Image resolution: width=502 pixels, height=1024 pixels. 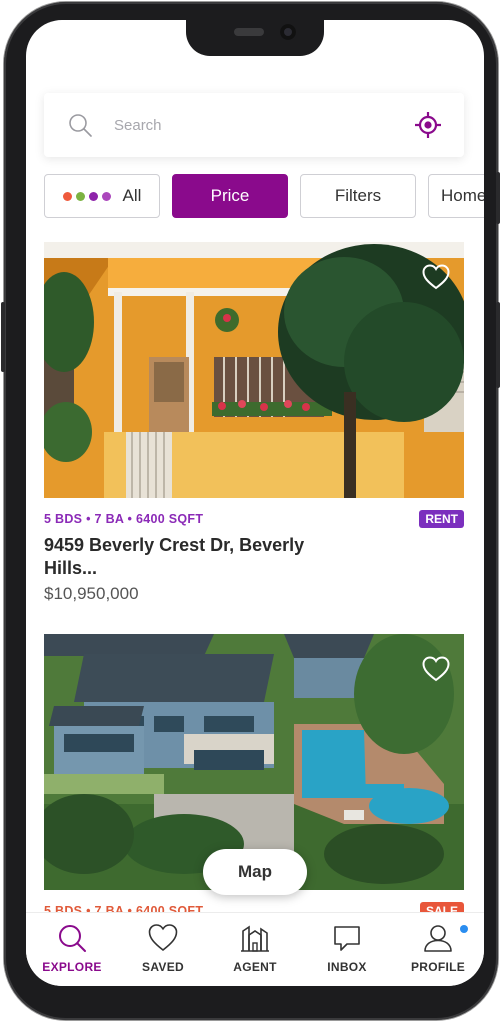 I want to click on category-dots-icon, so click(x=86, y=196).